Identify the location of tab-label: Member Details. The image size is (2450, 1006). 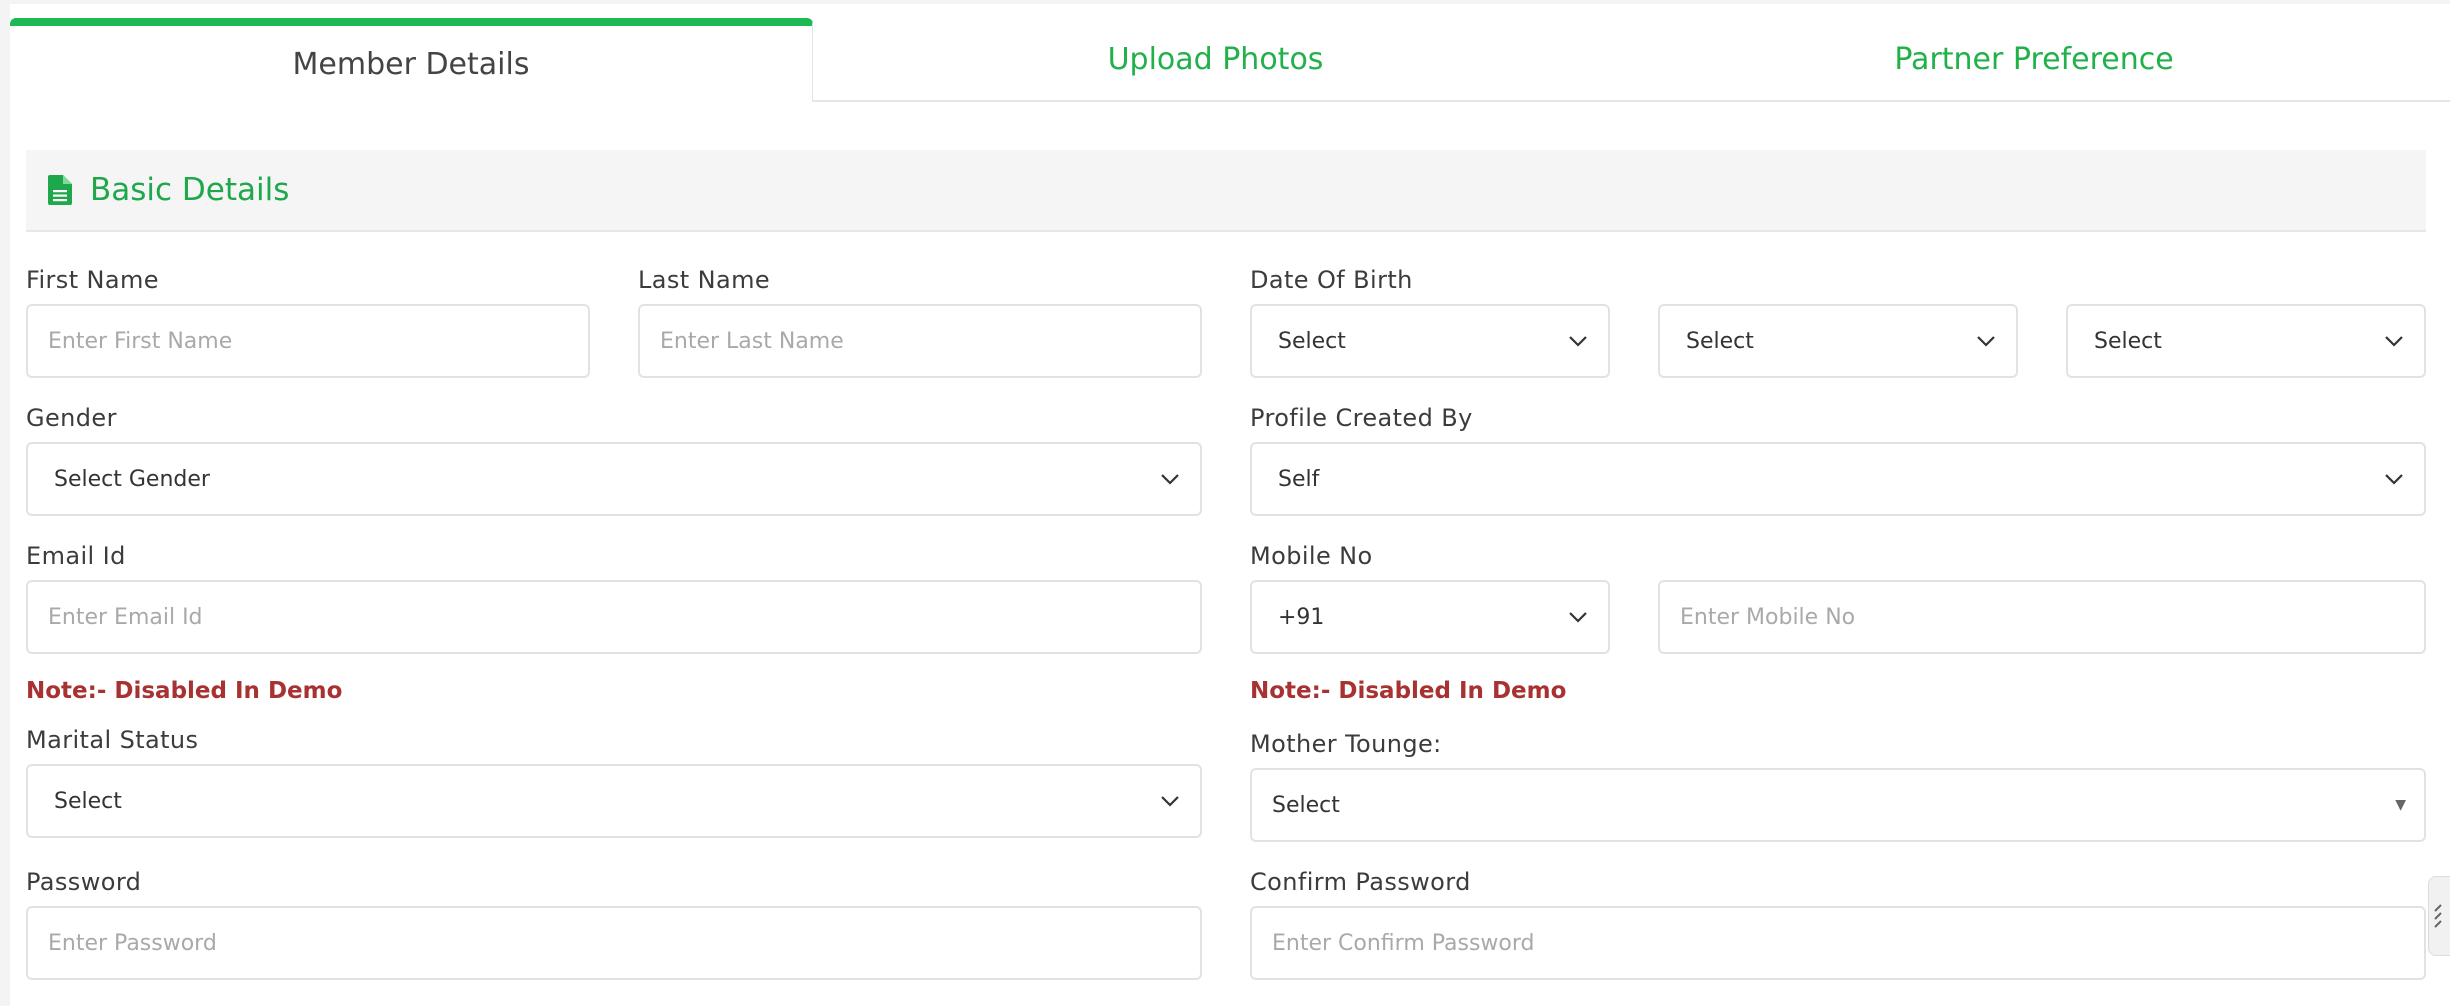
(411, 64).